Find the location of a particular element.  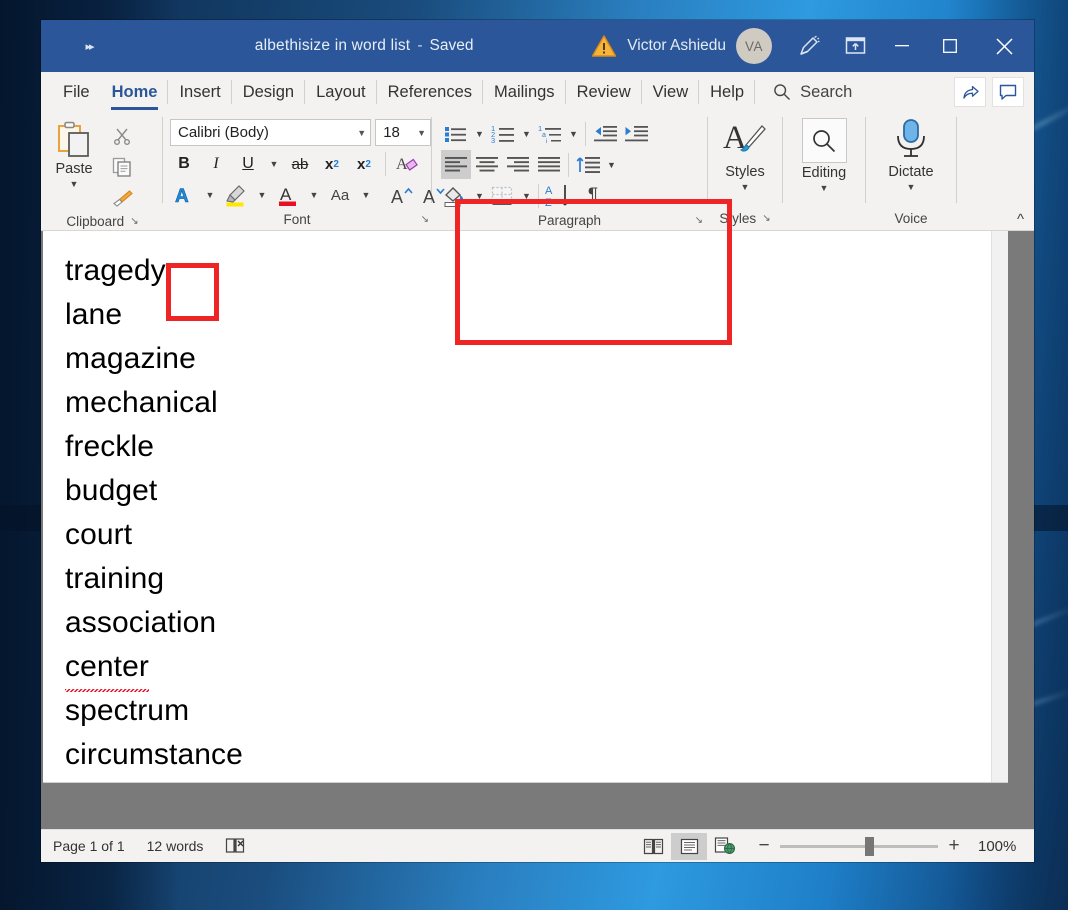

styles-dialog-launcher: ↘ is located at coordinates (766, 218).